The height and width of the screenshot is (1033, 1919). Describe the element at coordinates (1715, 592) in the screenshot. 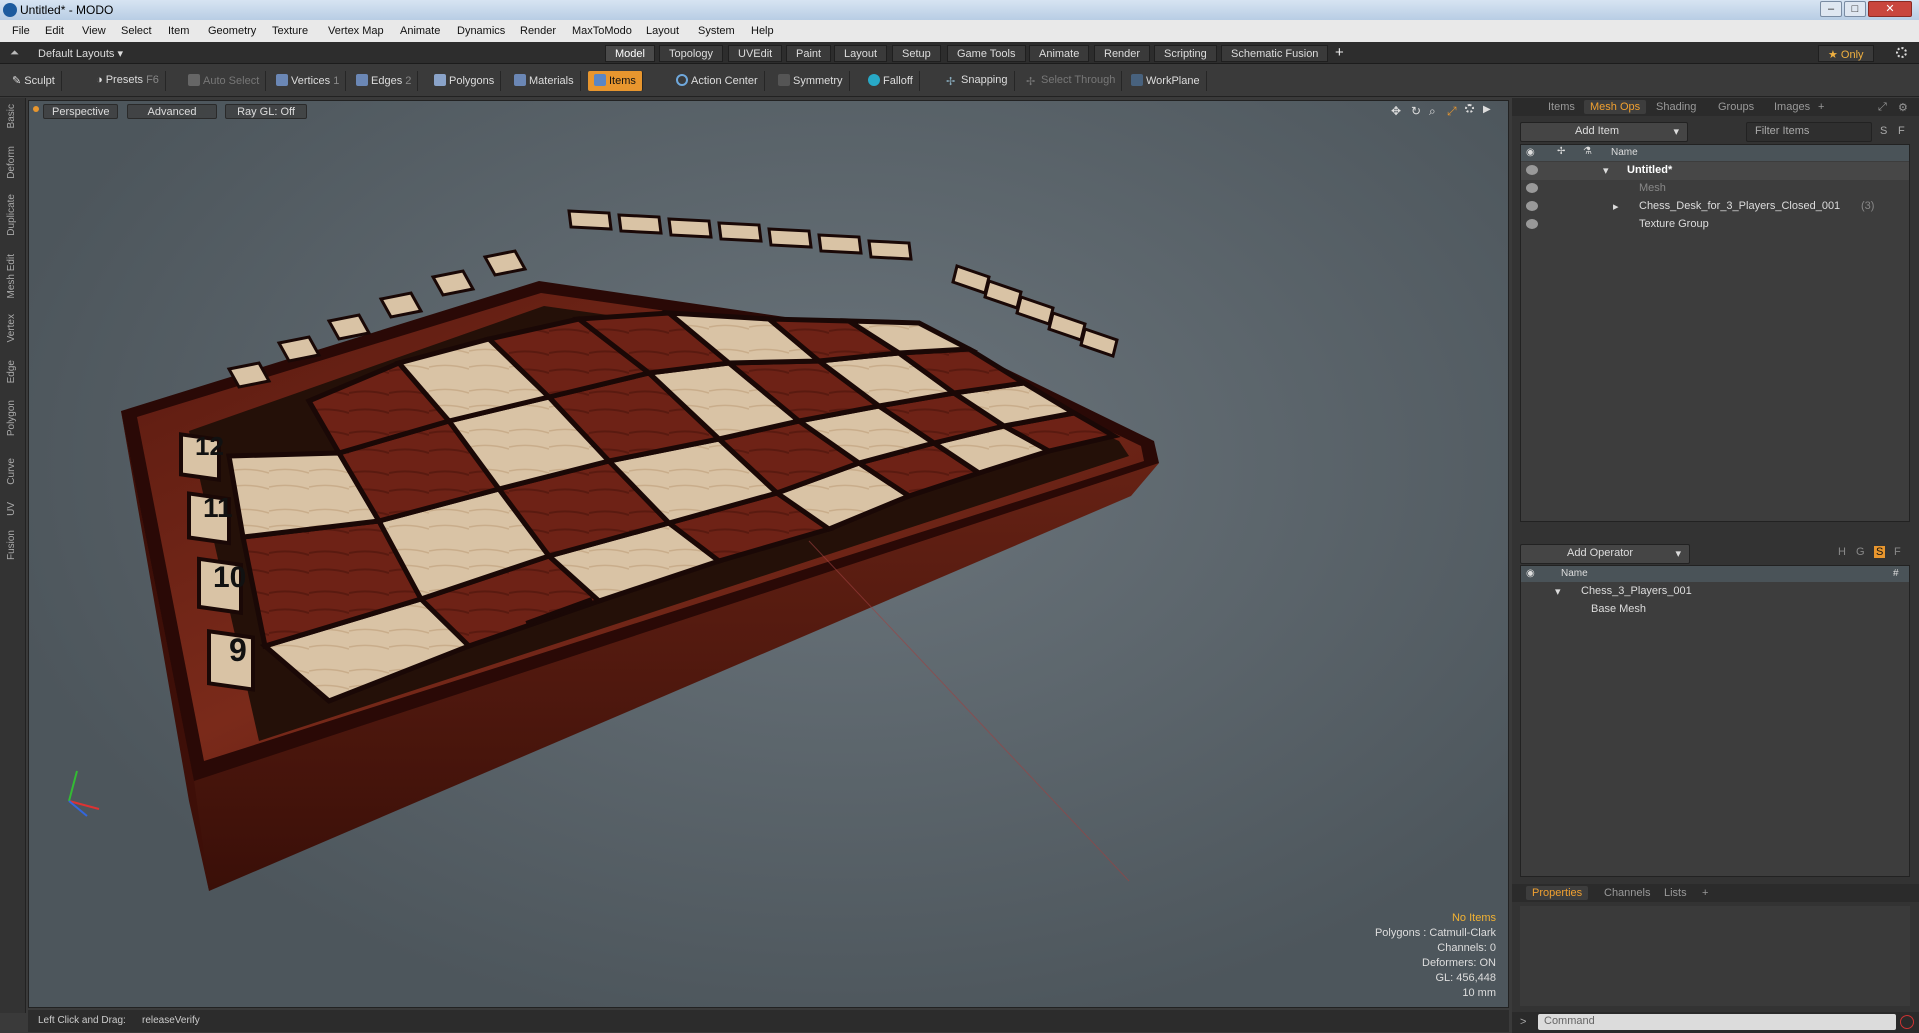

I see `operator-row: ▾ Chess_3_Players_001` at that location.